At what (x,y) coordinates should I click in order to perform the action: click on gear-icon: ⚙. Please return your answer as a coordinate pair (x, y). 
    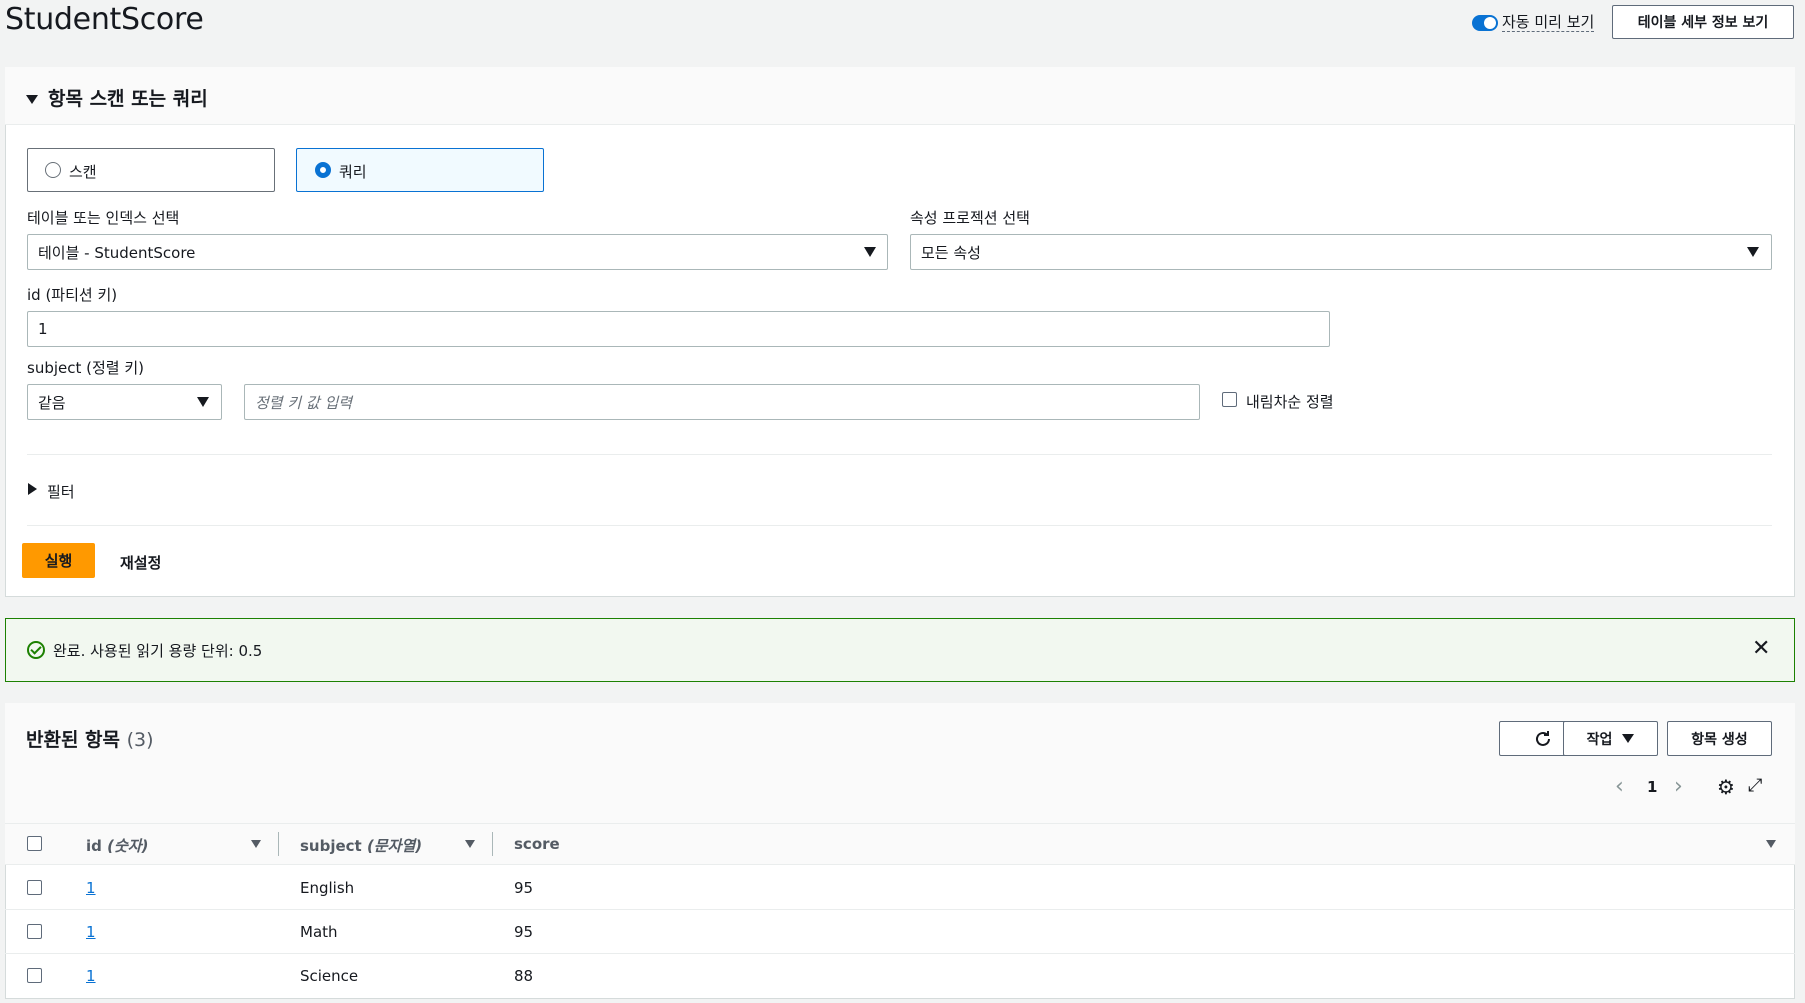
    Looking at the image, I should click on (1726, 787).